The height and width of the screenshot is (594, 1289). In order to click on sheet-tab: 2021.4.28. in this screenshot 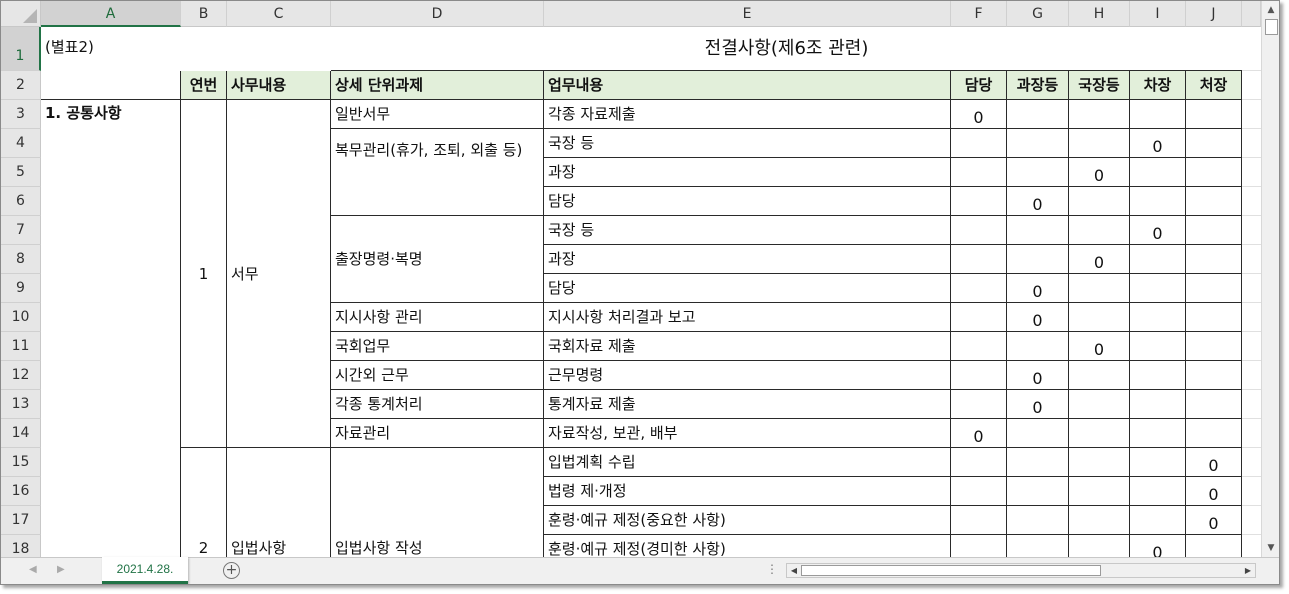, I will do `click(145, 570)`.